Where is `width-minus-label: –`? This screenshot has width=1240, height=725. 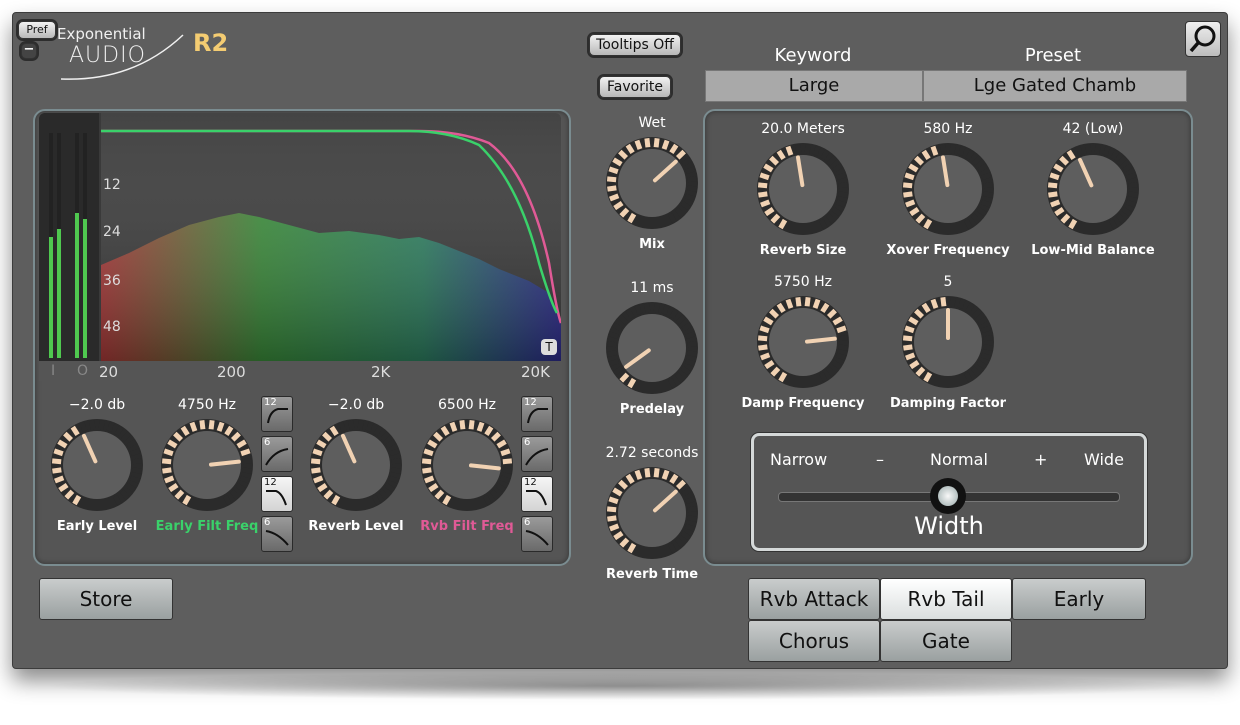
width-minus-label: – is located at coordinates (880, 459).